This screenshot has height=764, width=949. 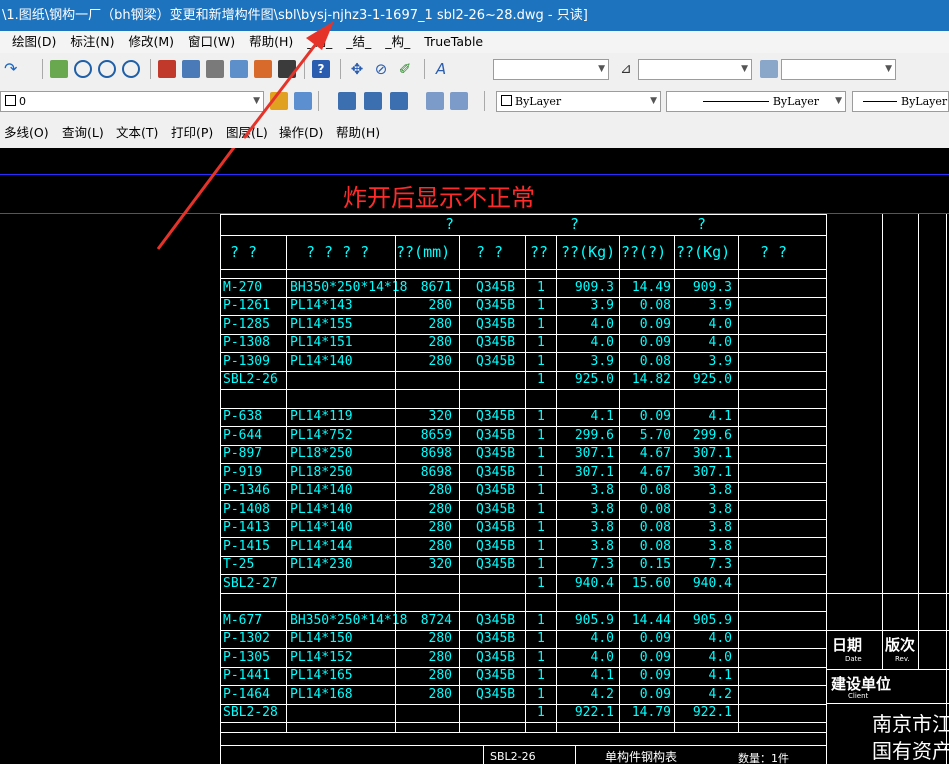 What do you see at coordinates (858, 696) in the screenshot?
I see `title-block-client-en: Client` at bounding box center [858, 696].